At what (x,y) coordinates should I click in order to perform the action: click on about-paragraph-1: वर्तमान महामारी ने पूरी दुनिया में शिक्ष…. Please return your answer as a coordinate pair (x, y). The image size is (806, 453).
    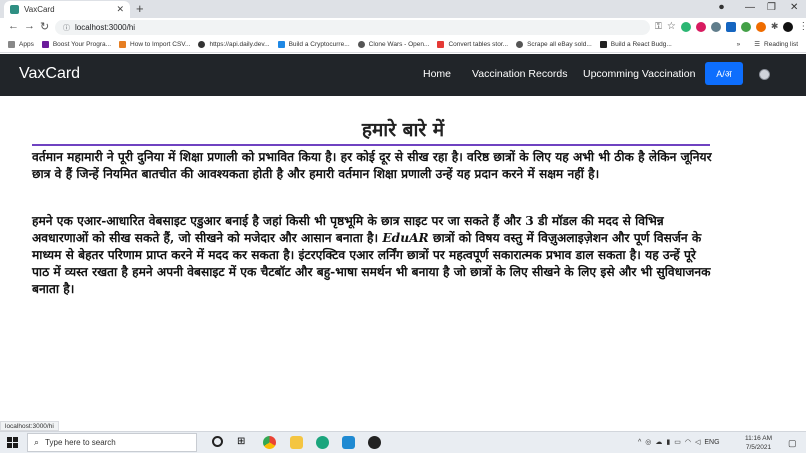
    Looking at the image, I should click on (372, 165).